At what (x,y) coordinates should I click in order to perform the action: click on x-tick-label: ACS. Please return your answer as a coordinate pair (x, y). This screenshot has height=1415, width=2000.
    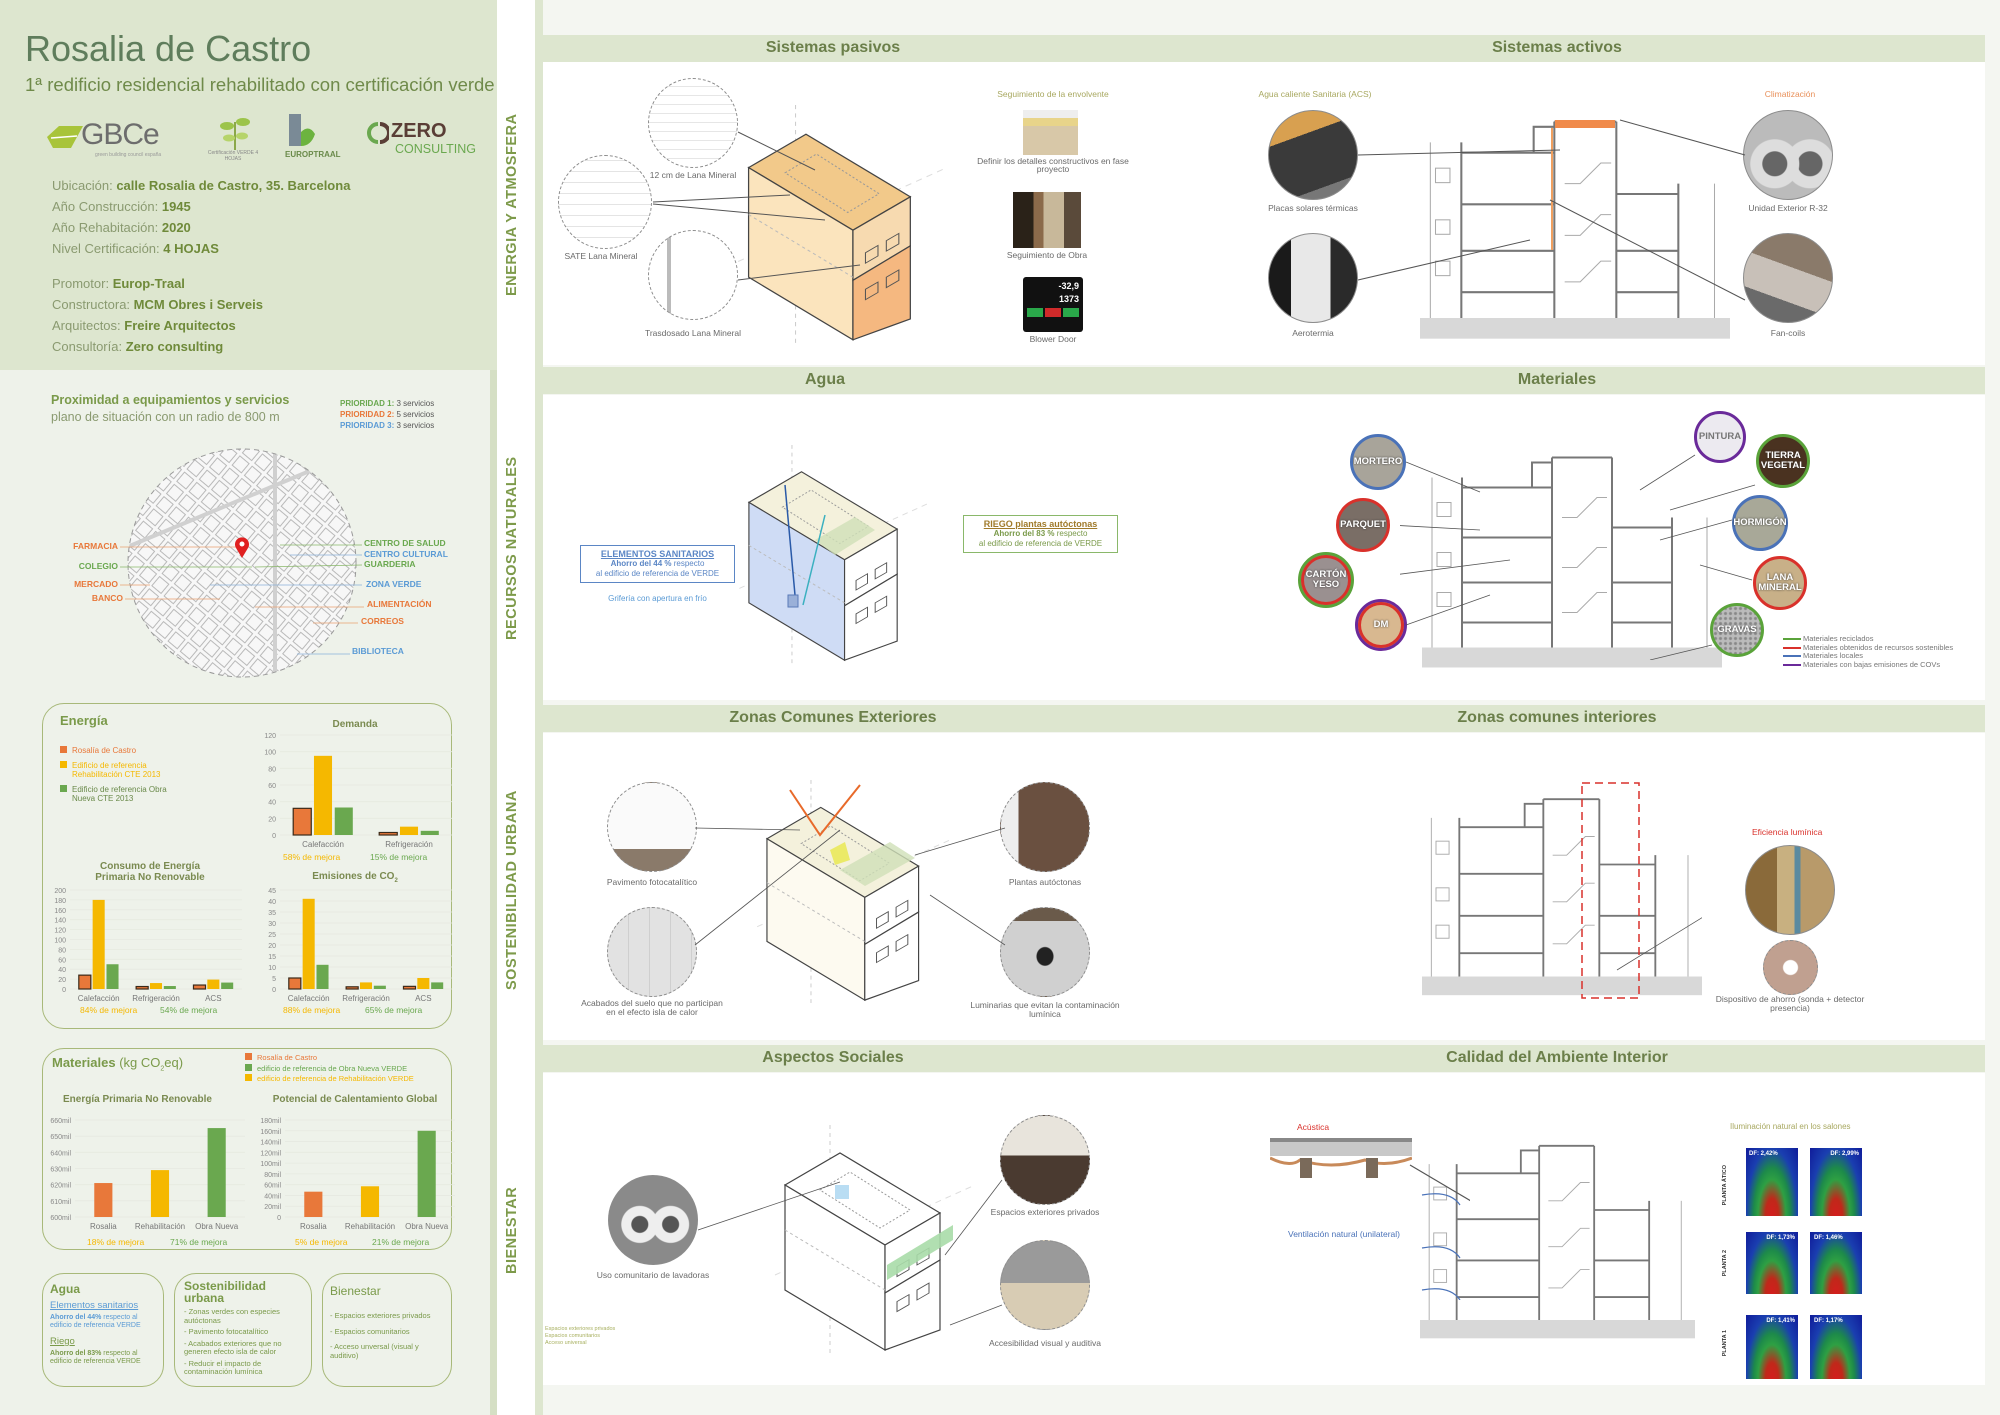
    Looking at the image, I should click on (423, 998).